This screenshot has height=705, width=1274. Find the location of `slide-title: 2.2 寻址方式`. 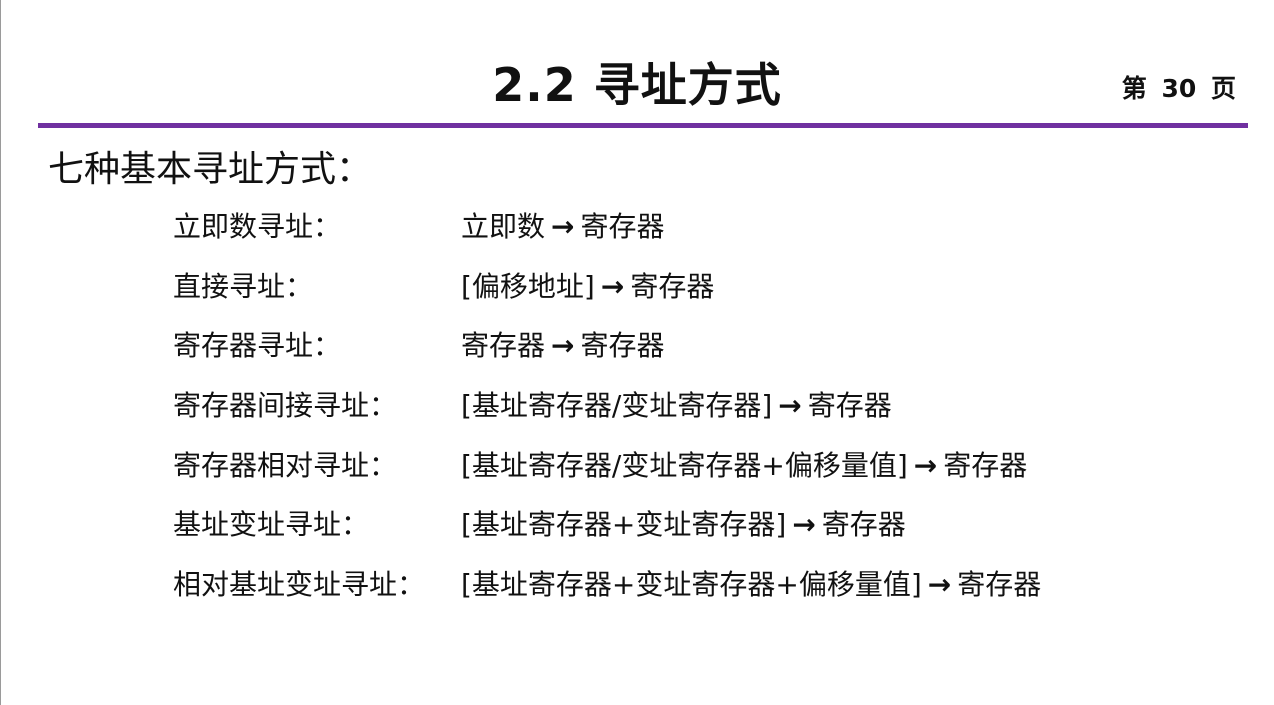

slide-title: 2.2 寻址方式 is located at coordinates (637, 85).